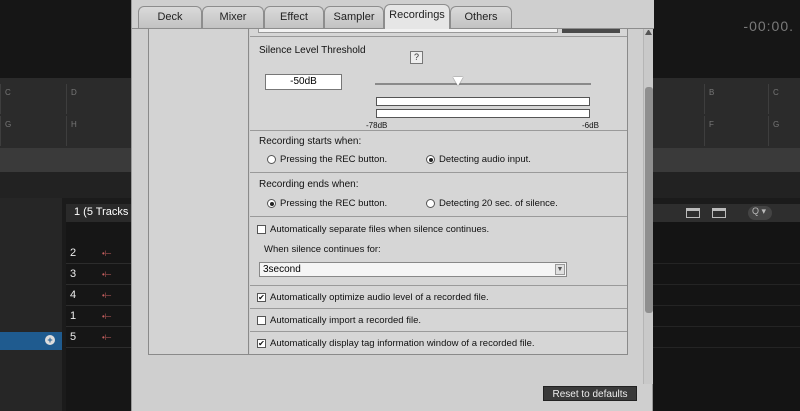  I want to click on start-rec-button-radio, so click(271, 159).